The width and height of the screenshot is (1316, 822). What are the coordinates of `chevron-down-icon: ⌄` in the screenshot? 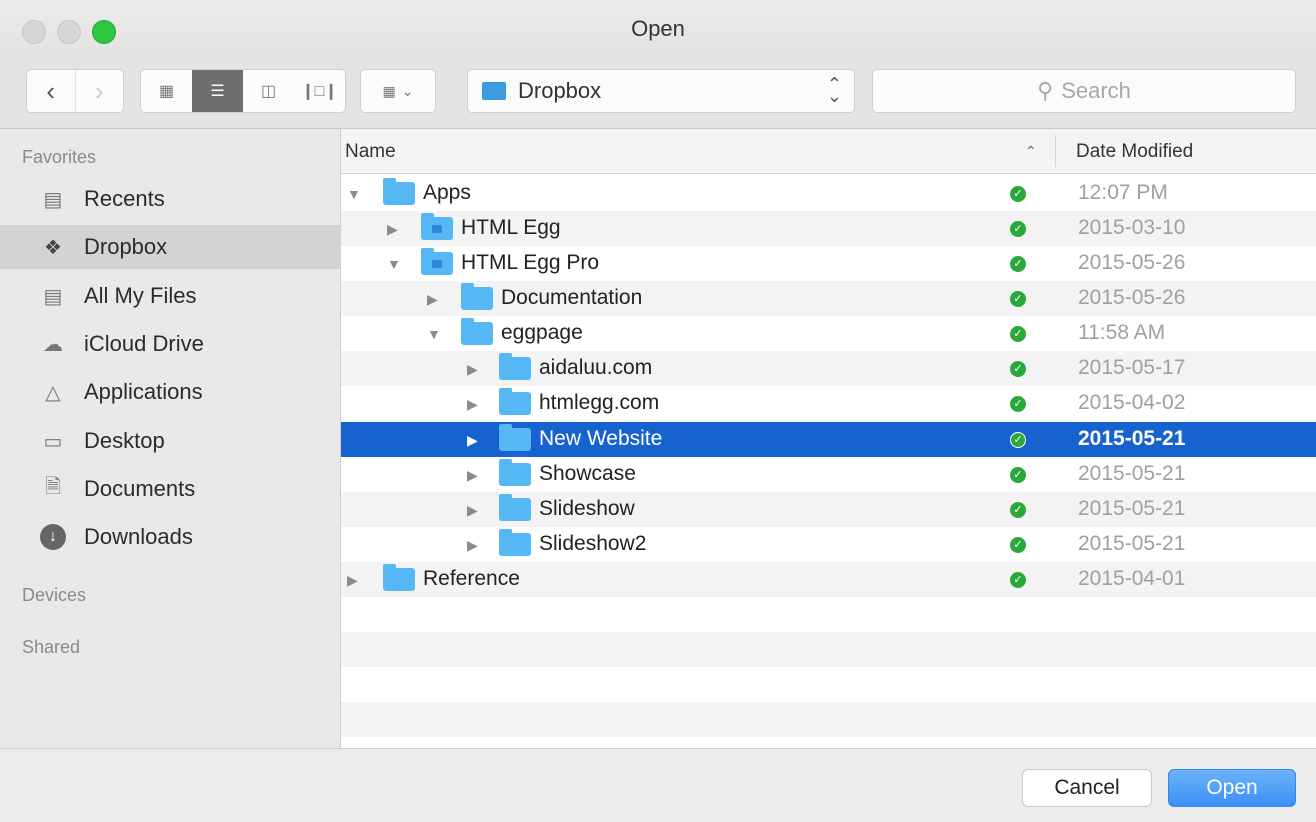 It's located at (407, 90).